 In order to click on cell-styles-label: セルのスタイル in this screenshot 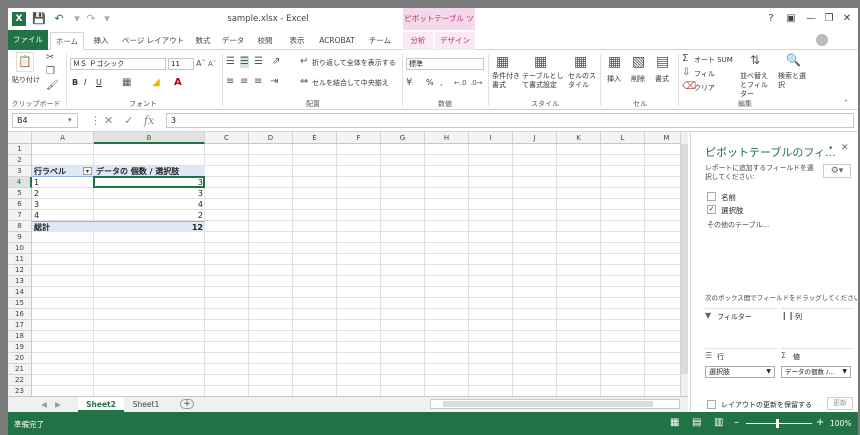, I will do `click(582, 81)`.